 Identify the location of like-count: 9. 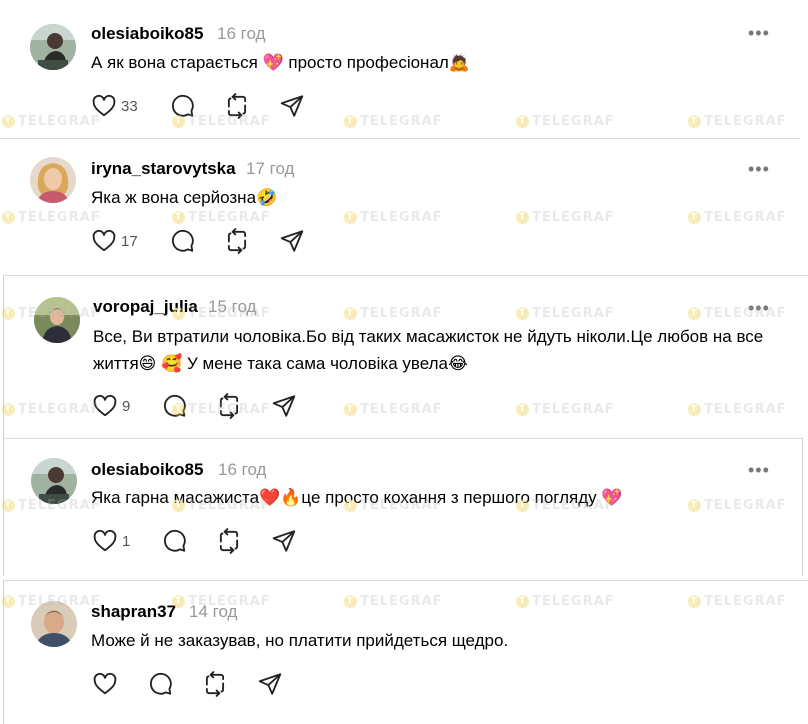
(126, 406).